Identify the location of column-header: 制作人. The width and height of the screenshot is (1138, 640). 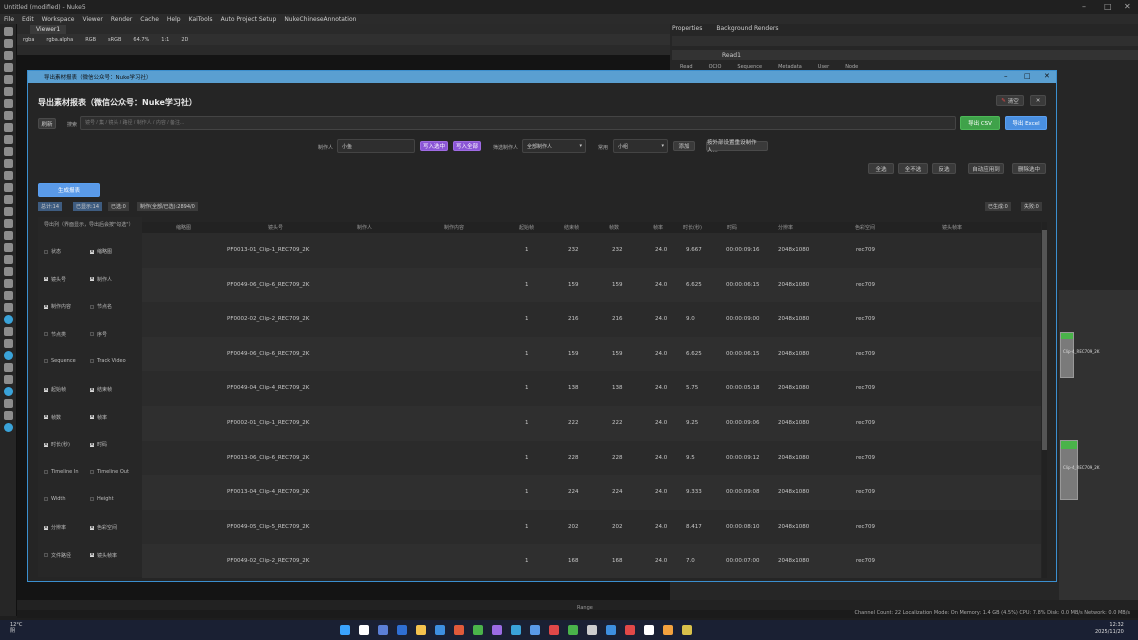
(364, 227).